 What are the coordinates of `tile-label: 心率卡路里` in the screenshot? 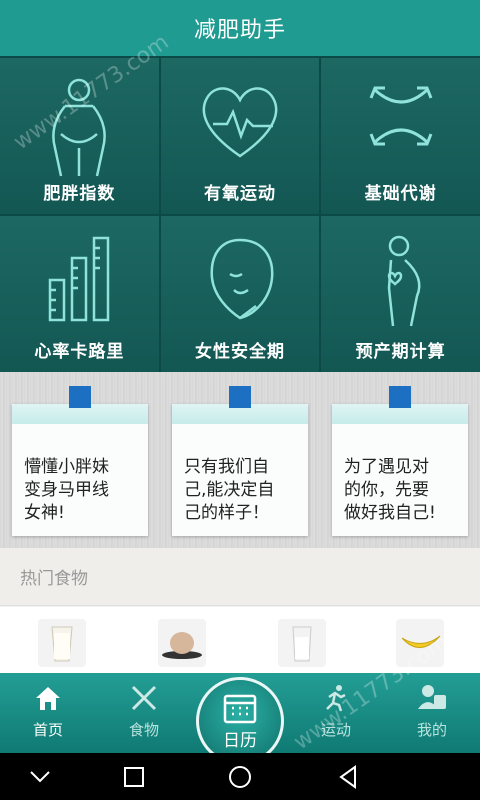 It's located at (79, 352).